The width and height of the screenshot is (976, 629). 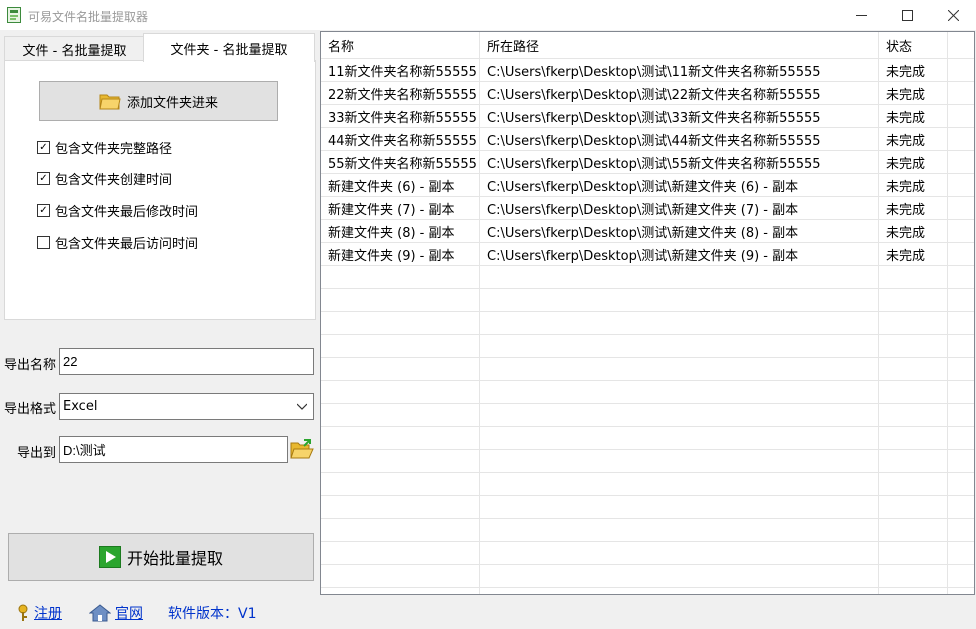 I want to click on start-extract-button: 开始批量提取, so click(x=161, y=557).